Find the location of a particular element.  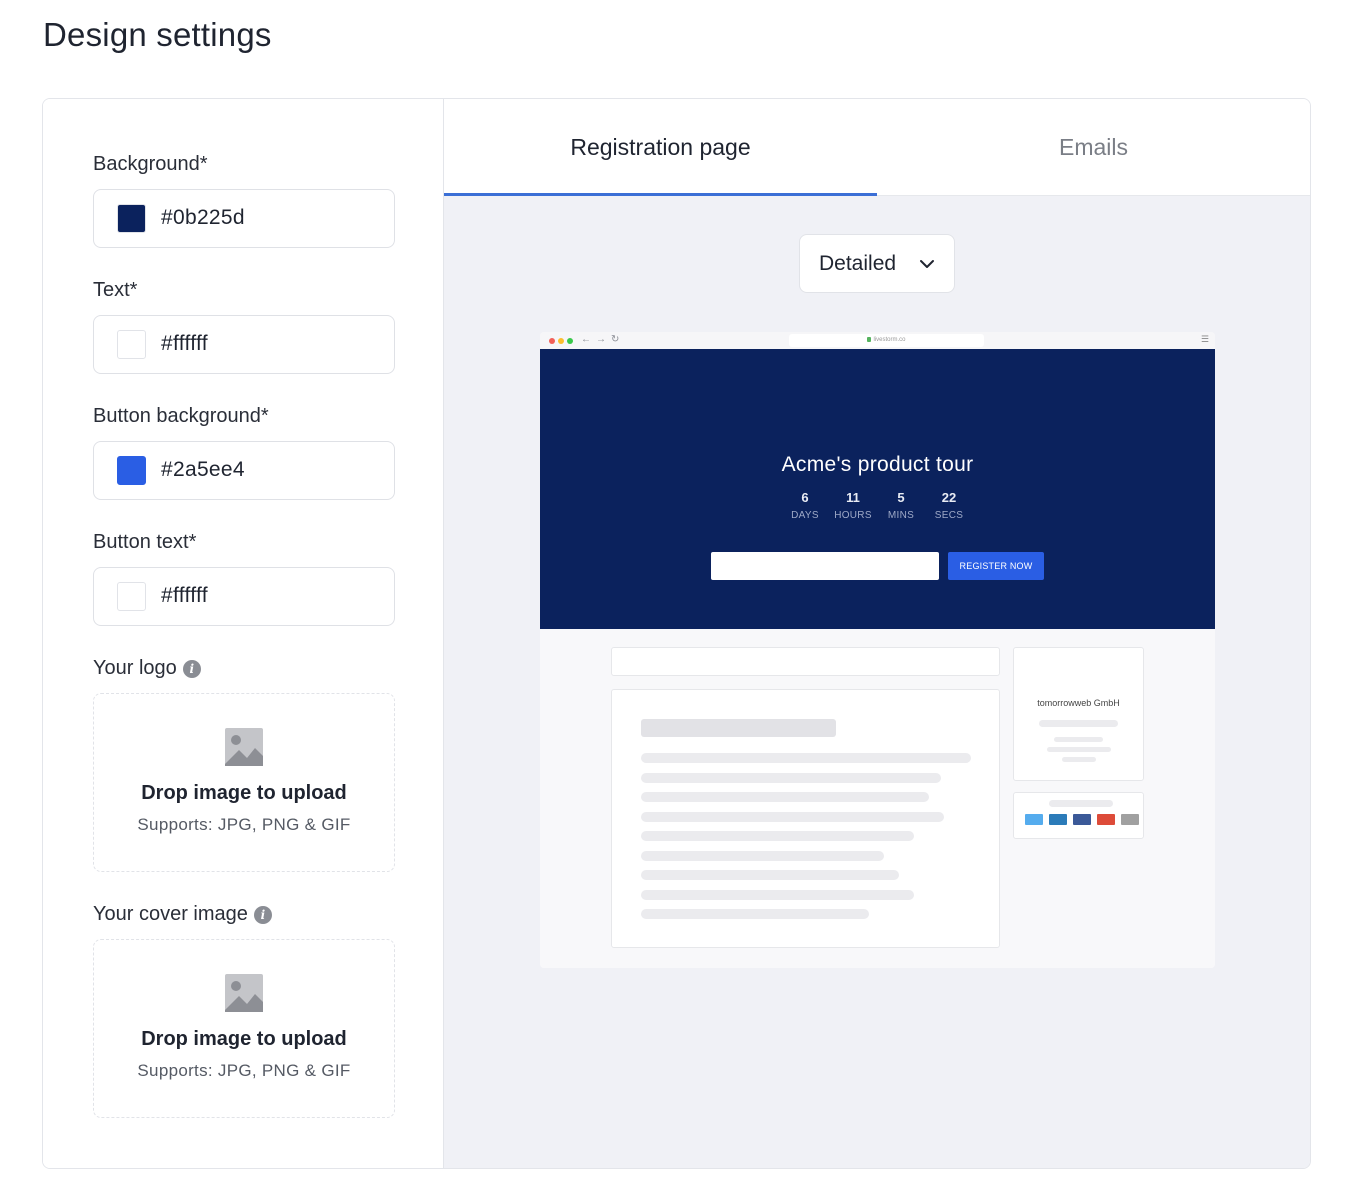

countdown-days: 6 DAYS is located at coordinates (805, 505).